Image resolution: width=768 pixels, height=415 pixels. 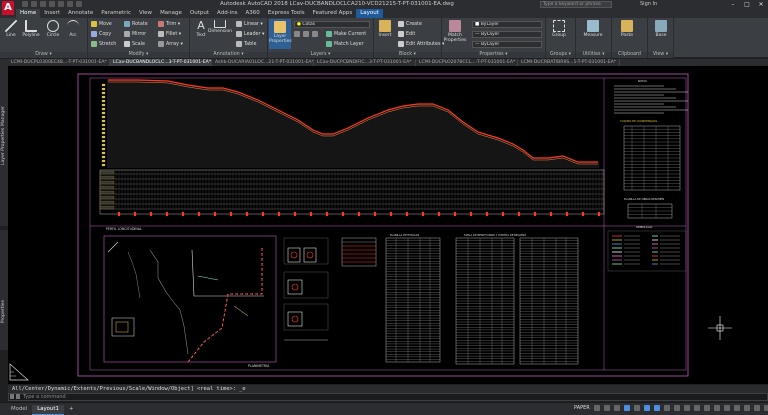 I want to click on view-panel-title: View ▾, so click(x=660, y=55).